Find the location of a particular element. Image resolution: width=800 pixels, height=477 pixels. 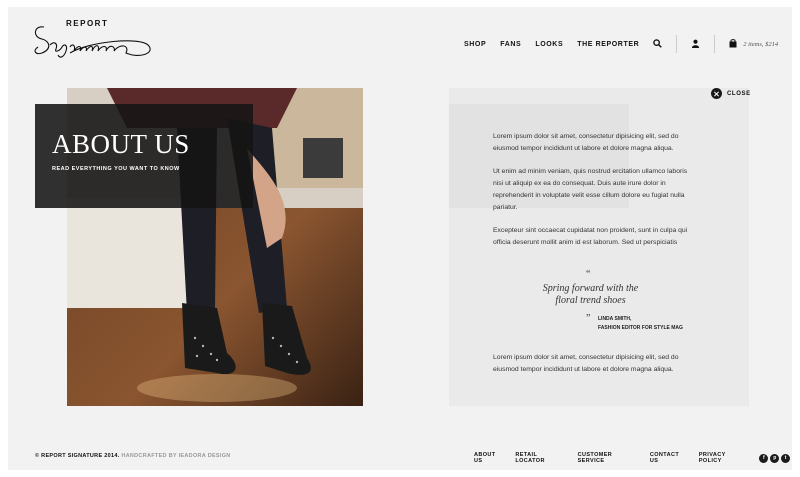

nav-shop: SHOP is located at coordinates (475, 44).